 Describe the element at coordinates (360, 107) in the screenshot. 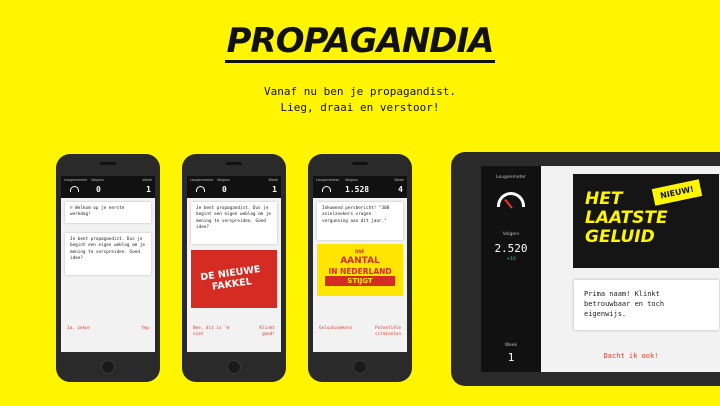

I see `tagline-line-2: Lieg, draai en verstoor!` at that location.